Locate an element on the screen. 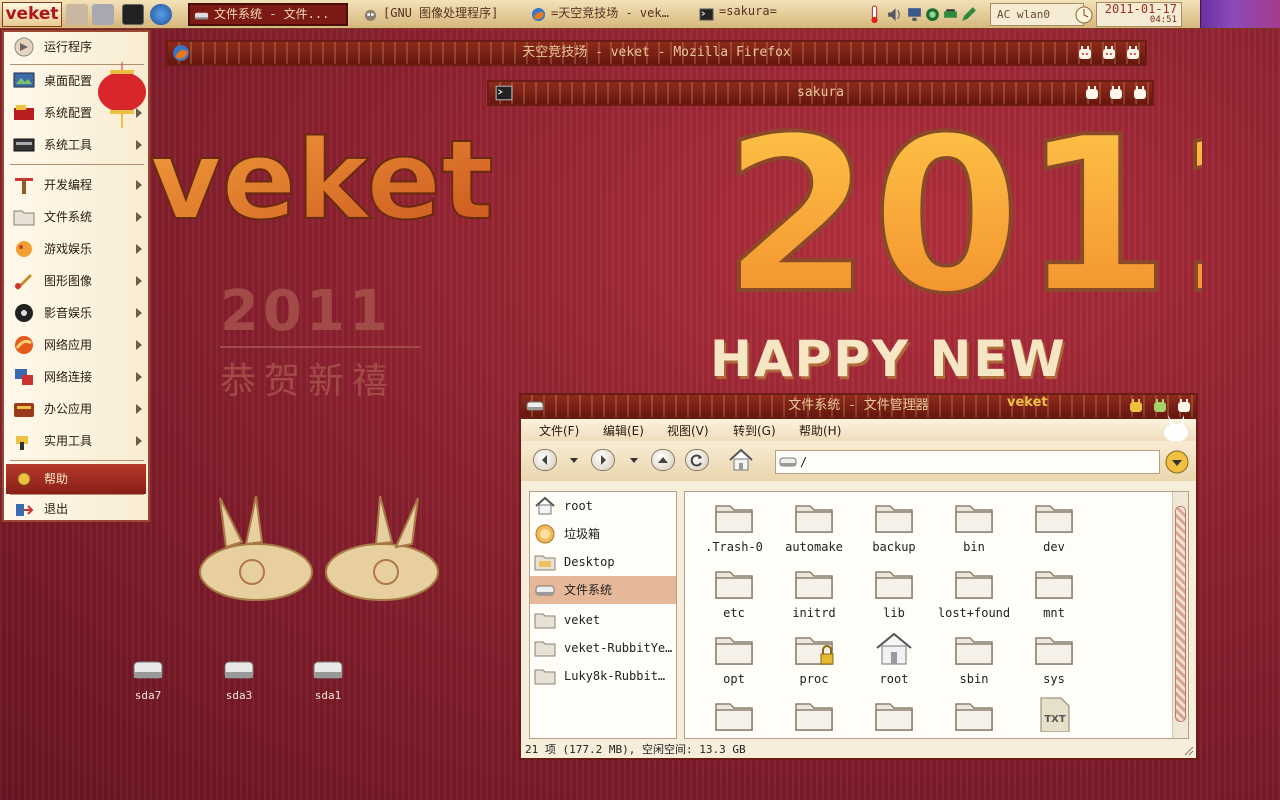  terminal-launcher-icon is located at coordinates (133, 14).